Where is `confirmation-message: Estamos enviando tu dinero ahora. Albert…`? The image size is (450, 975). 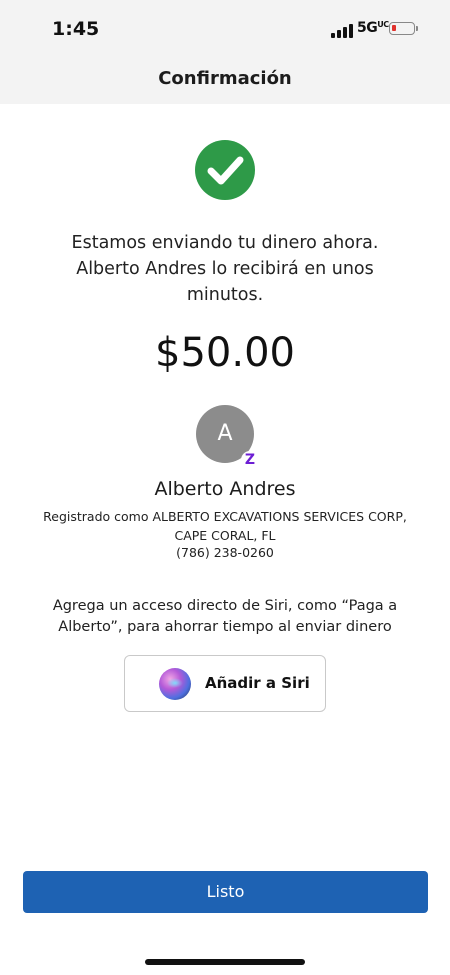
confirmation-message: Estamos enviando tu dinero ahora. Albert… is located at coordinates (225, 269).